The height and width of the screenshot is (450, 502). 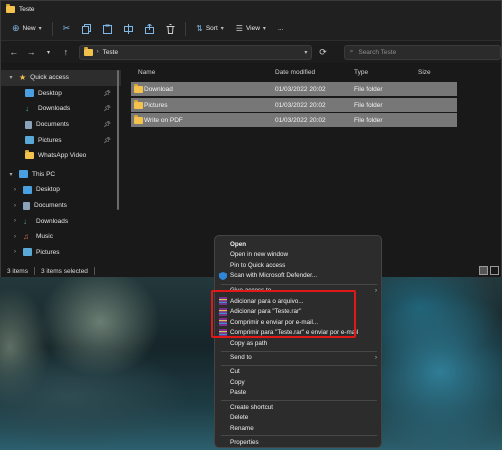 What do you see at coordinates (299, 407) in the screenshot?
I see `menu-item-create-shortcut: Create shortcut` at bounding box center [299, 407].